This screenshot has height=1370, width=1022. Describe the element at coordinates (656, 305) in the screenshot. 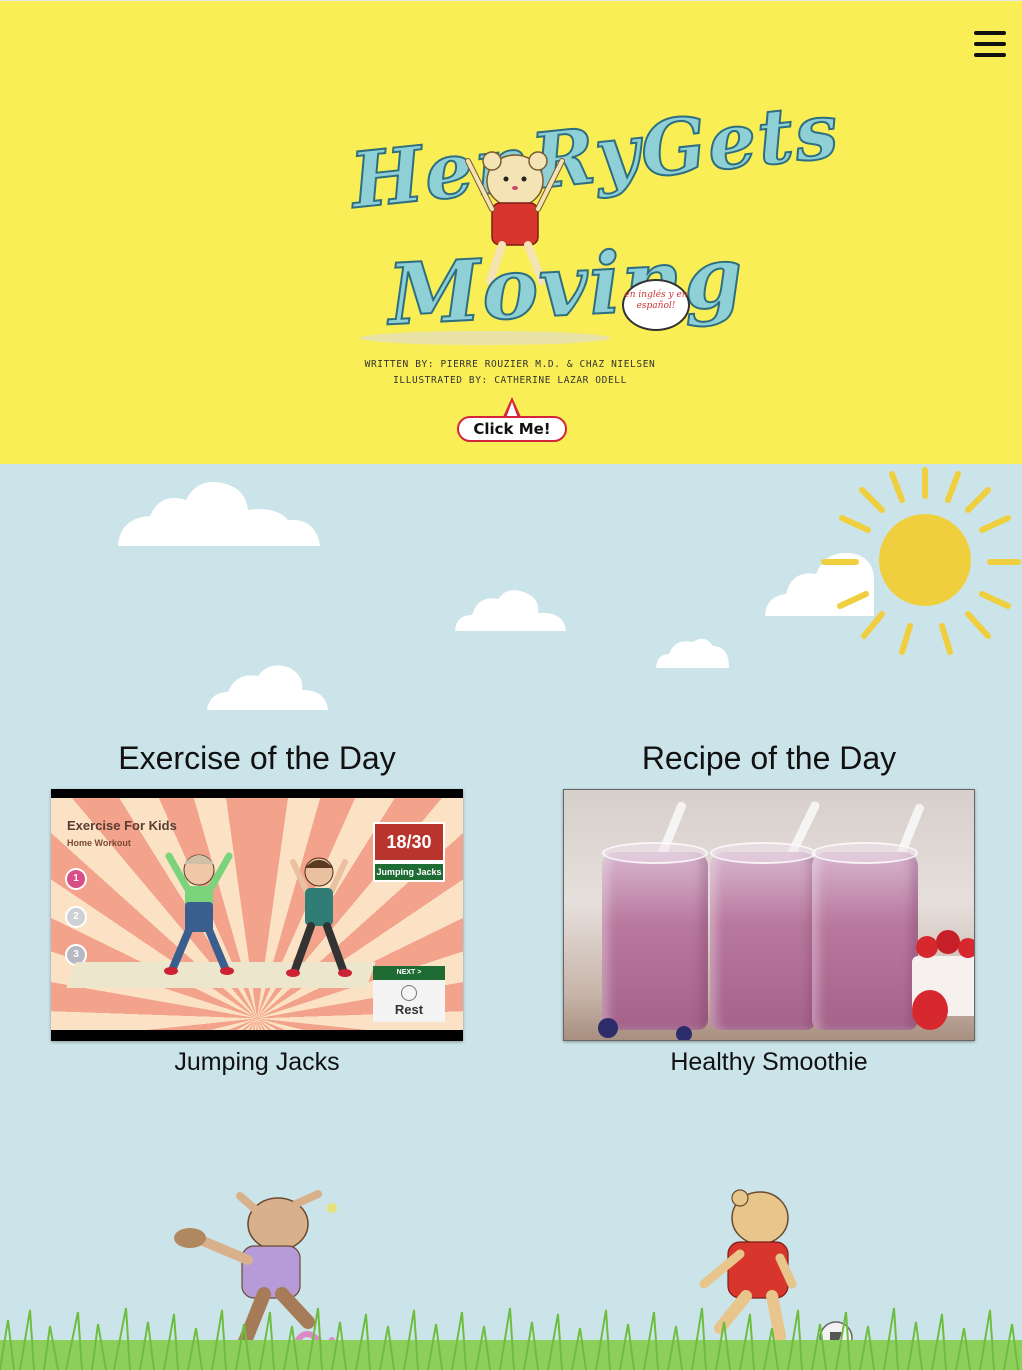

I see `language-speech-bubble: en inglés y en español!` at that location.